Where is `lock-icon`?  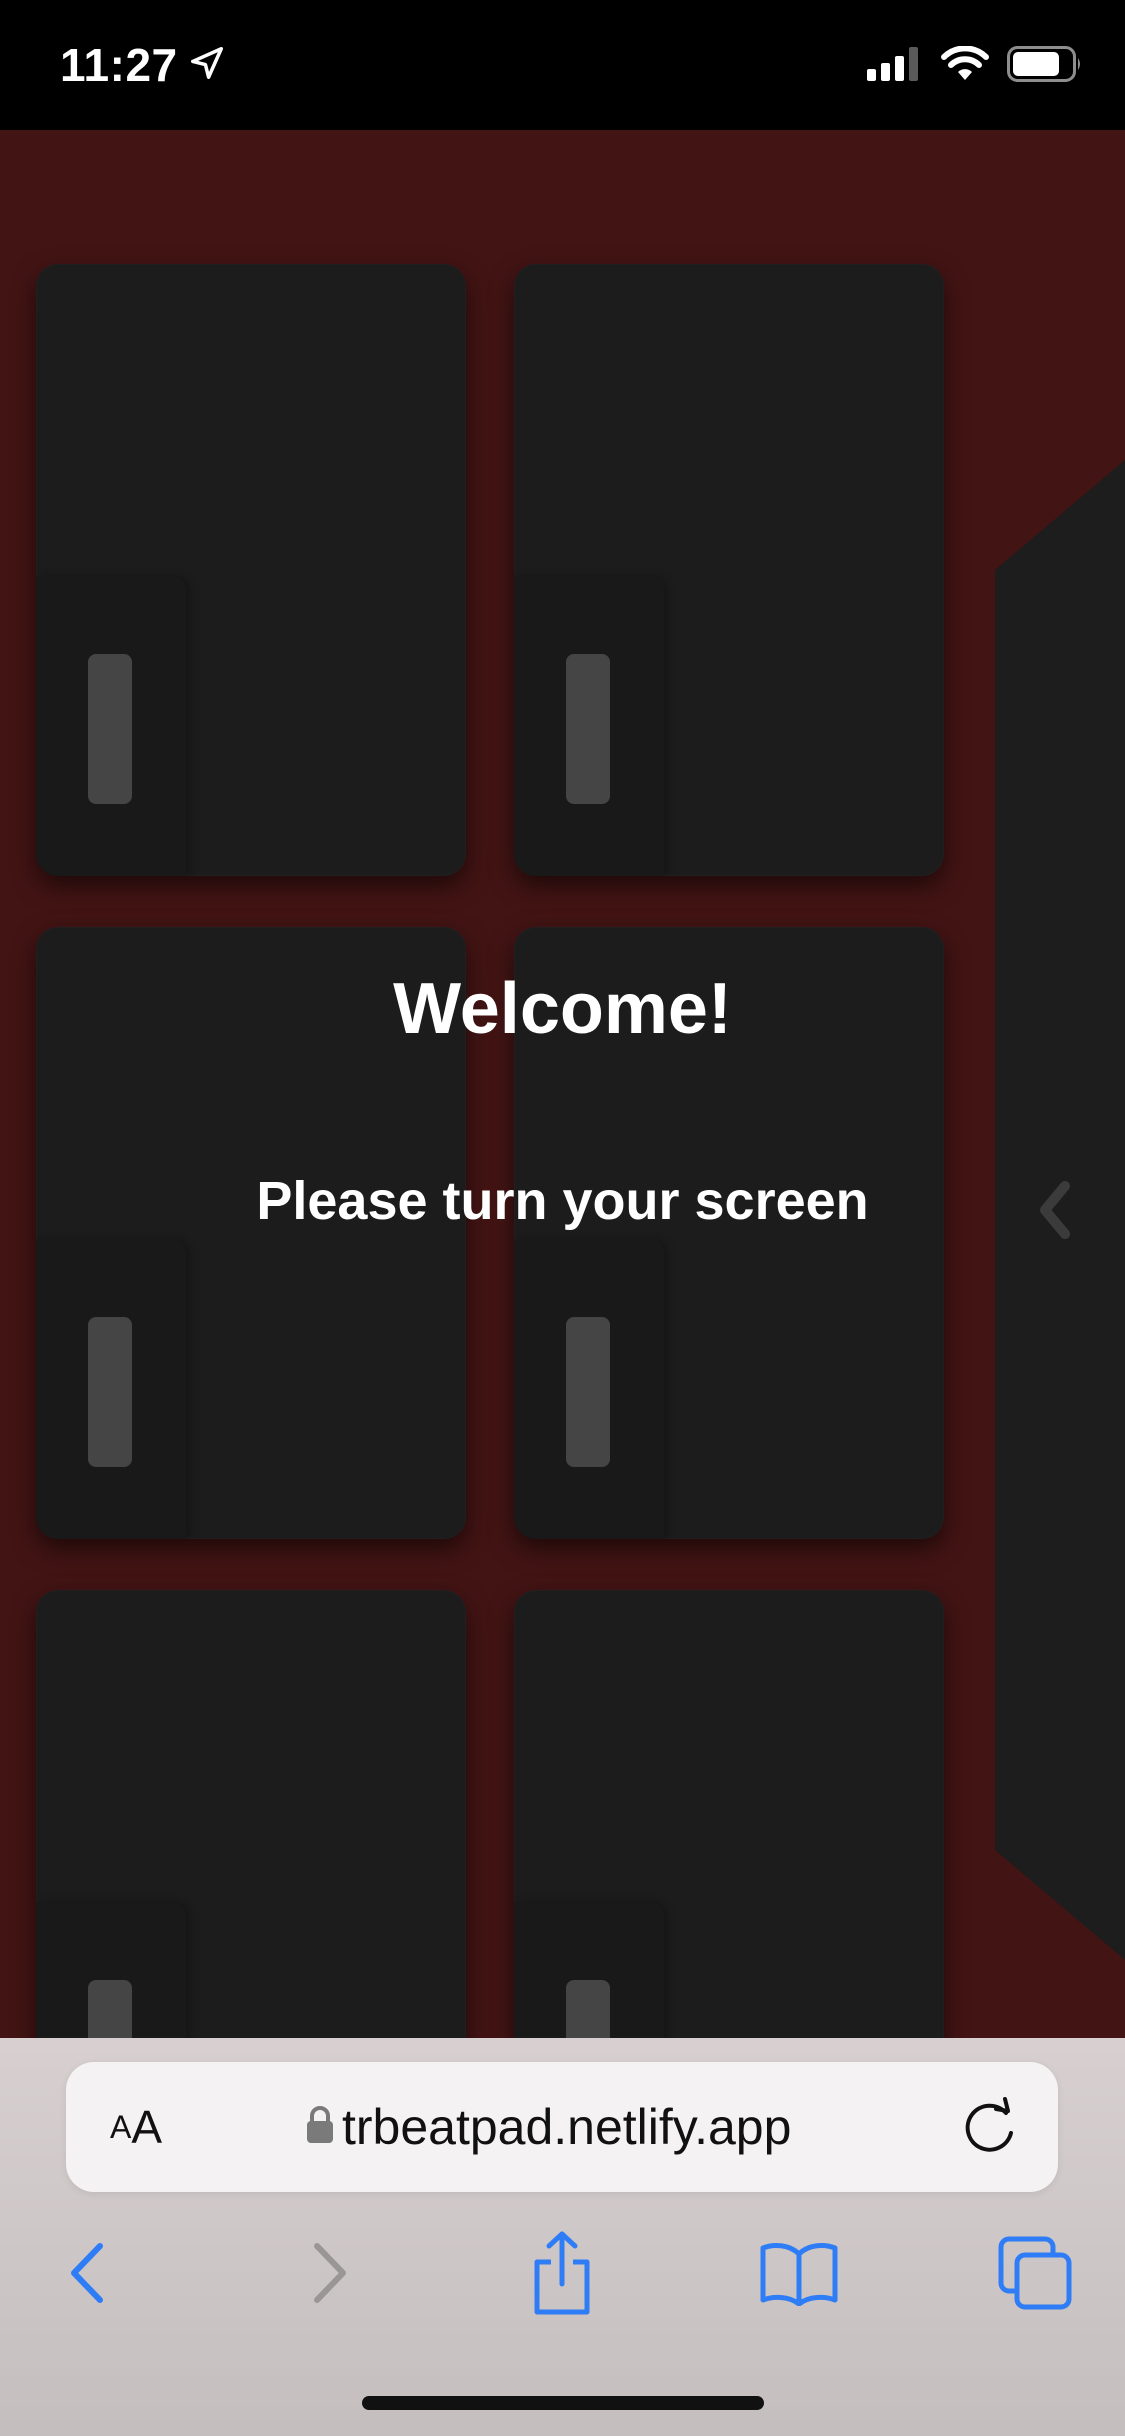 lock-icon is located at coordinates (320, 2127).